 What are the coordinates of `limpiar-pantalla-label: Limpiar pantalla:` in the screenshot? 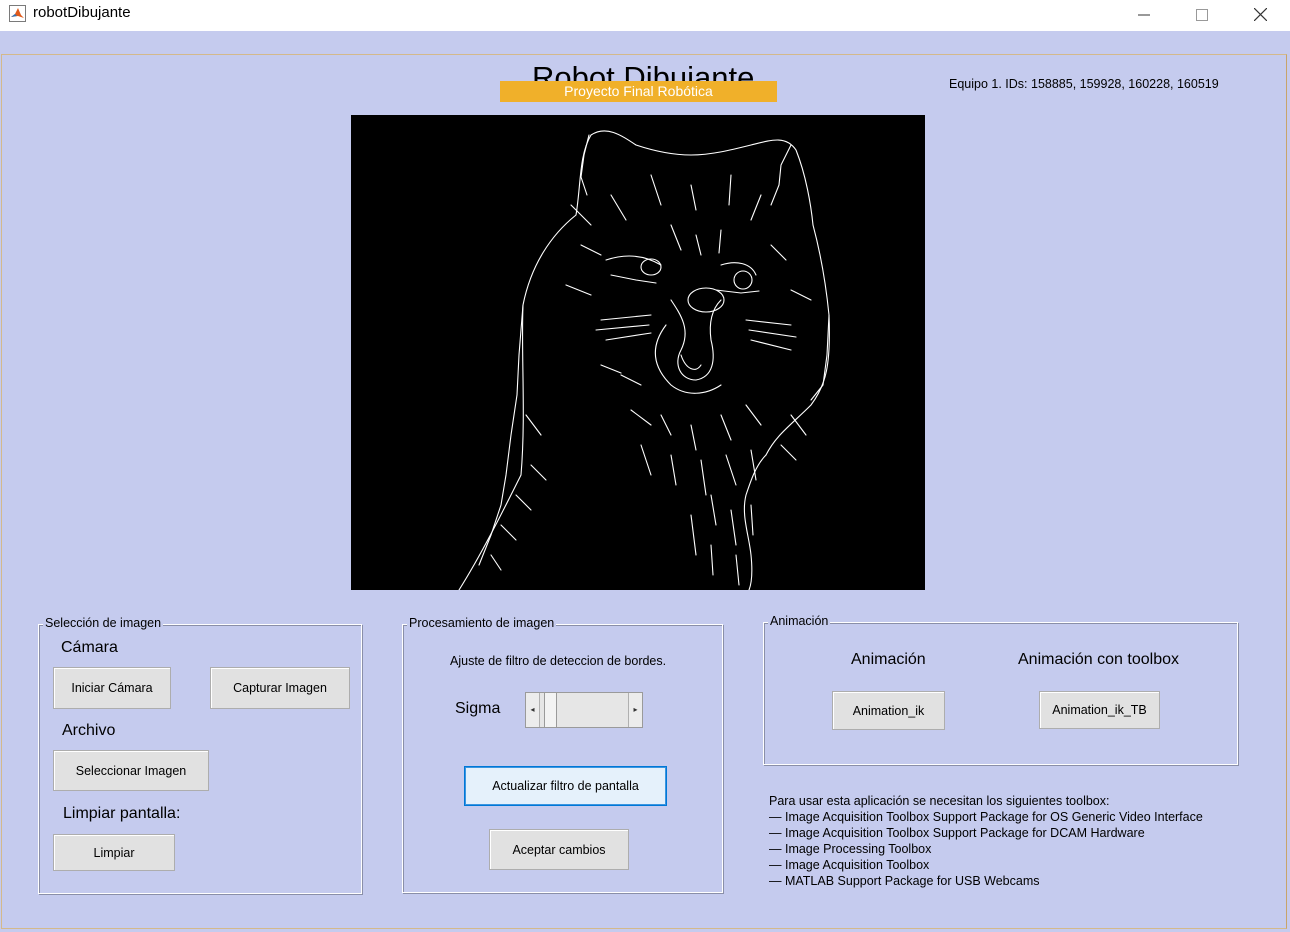 It's located at (122, 813).